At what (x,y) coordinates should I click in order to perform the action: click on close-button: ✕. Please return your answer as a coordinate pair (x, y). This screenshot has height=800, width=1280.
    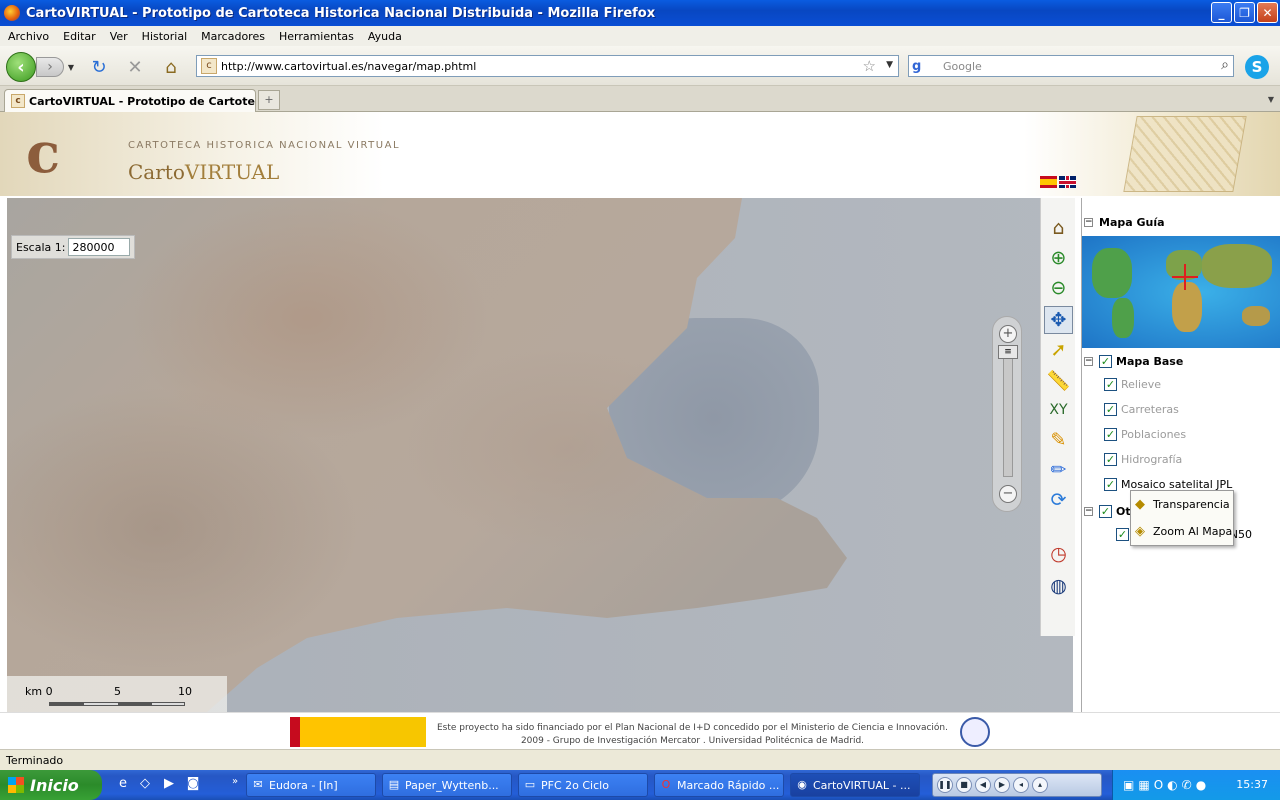
    Looking at the image, I should click on (1267, 12).